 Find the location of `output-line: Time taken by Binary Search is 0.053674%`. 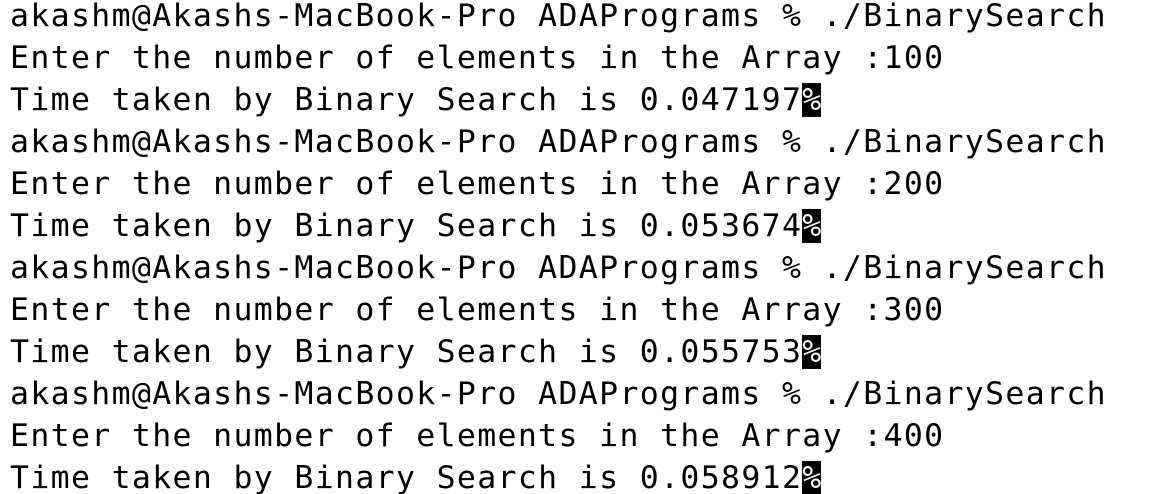

output-line: Time taken by Binary Search is 0.053674% is located at coordinates (580, 226).